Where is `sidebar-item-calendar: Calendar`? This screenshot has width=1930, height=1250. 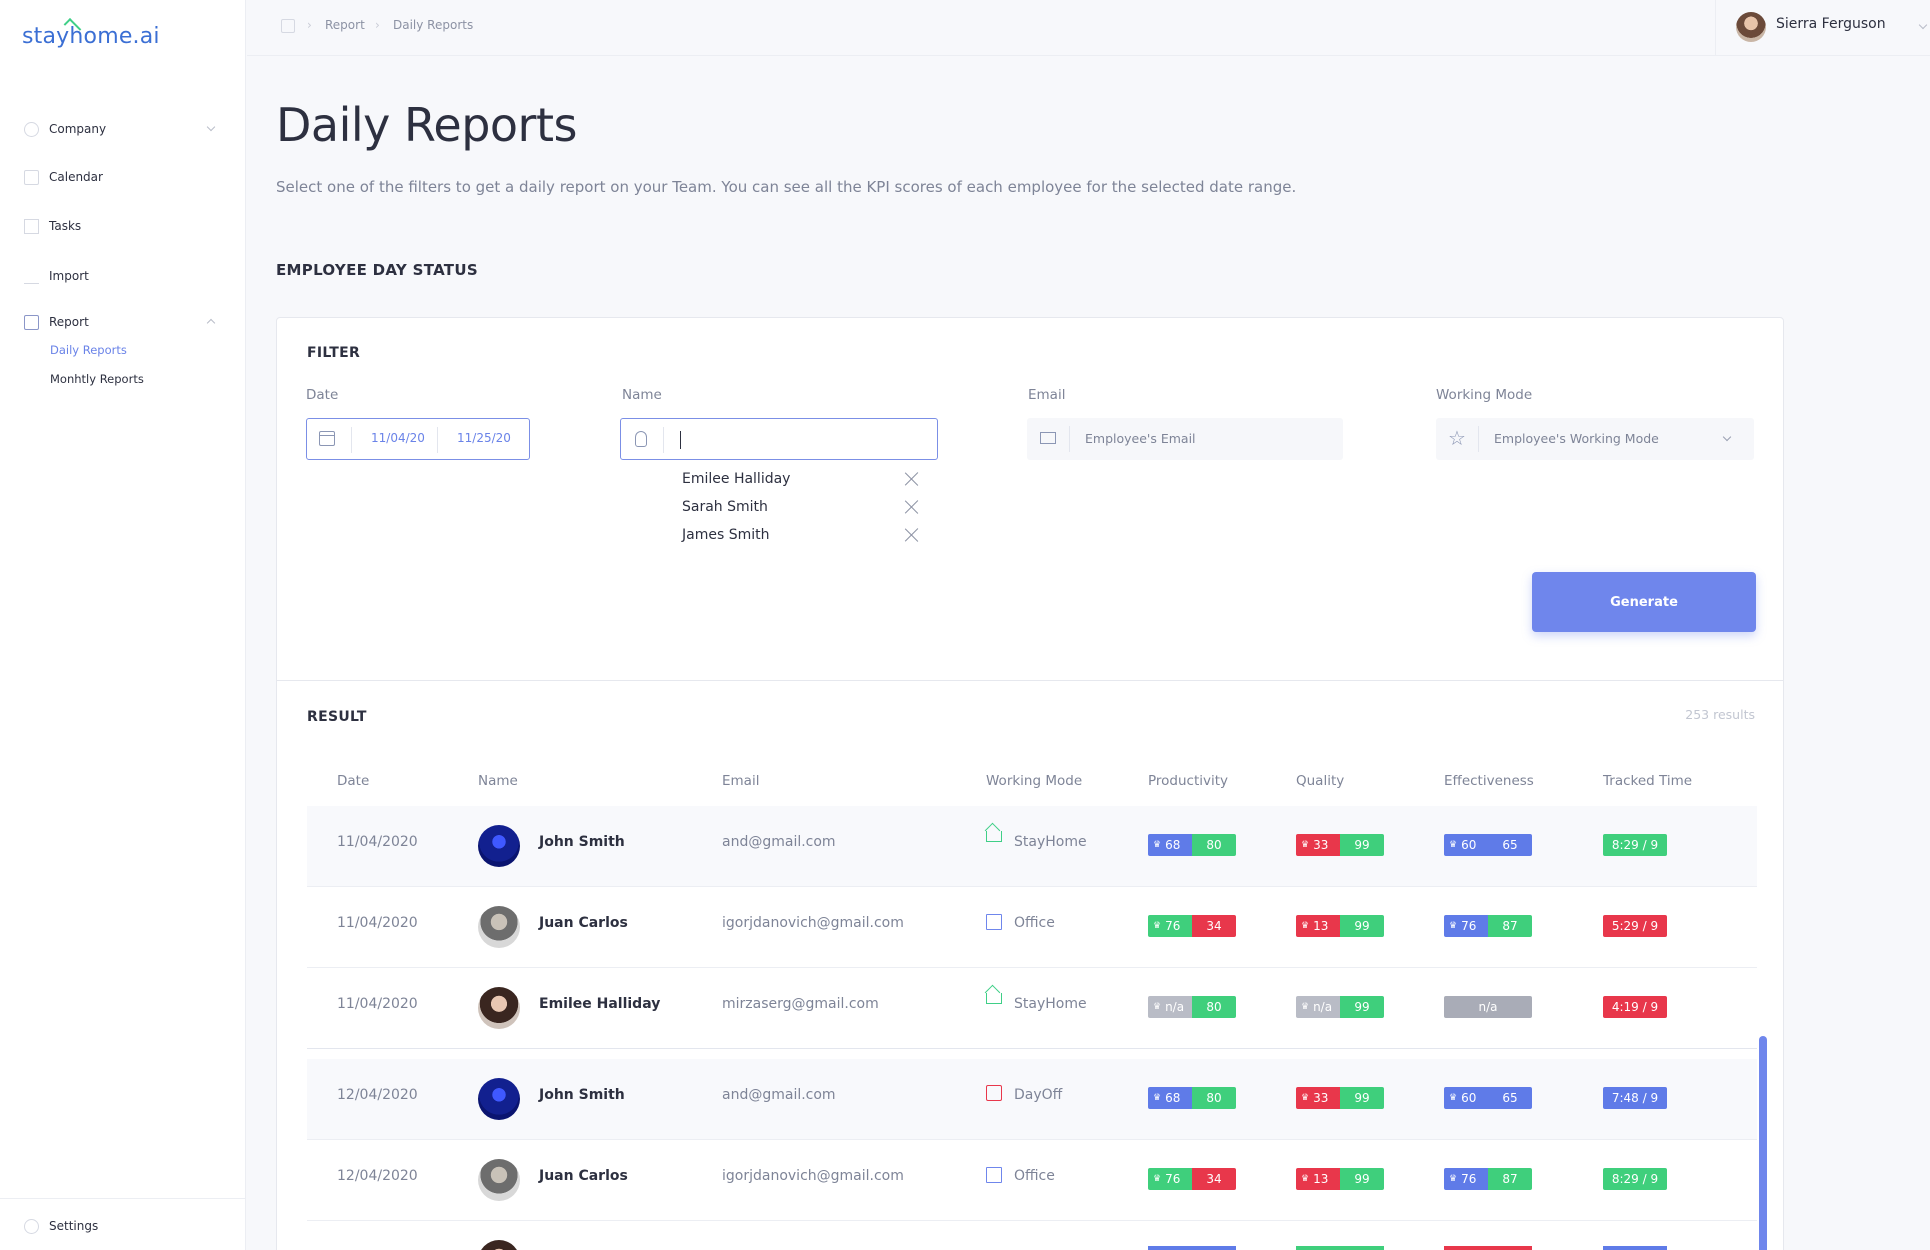
sidebar-item-calendar: Calendar is located at coordinates (122, 177).